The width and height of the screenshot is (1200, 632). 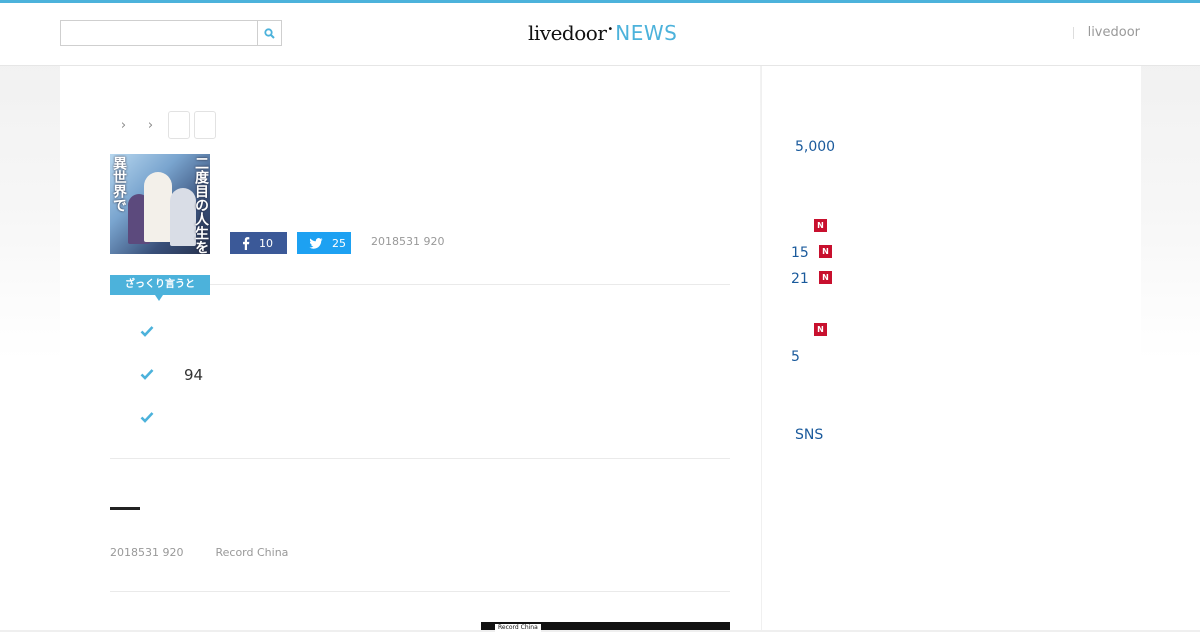 What do you see at coordinates (160, 288) in the screenshot?
I see `summary-label: ざっくり言うと` at bounding box center [160, 288].